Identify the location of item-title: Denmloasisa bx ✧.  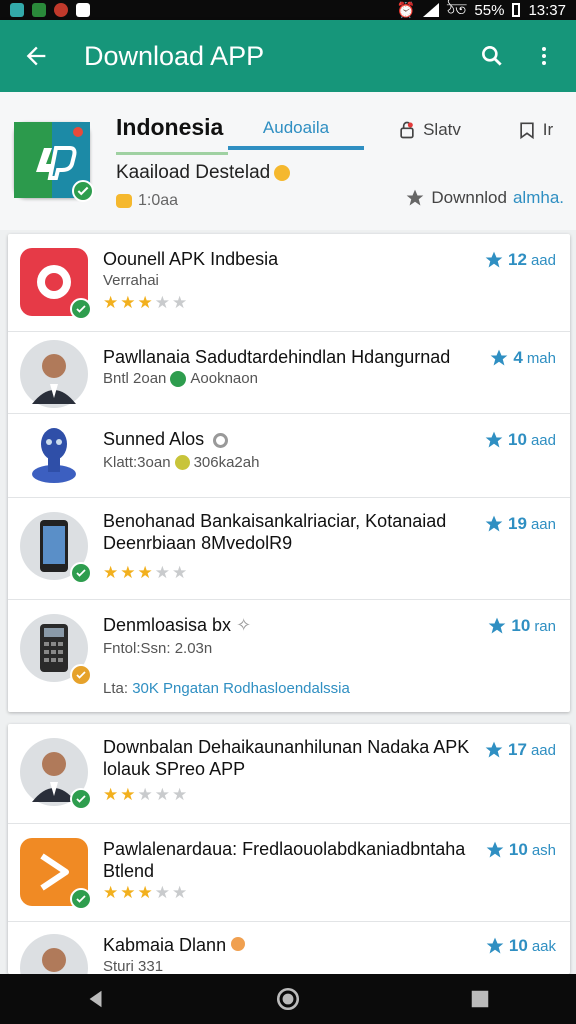
(293, 625).